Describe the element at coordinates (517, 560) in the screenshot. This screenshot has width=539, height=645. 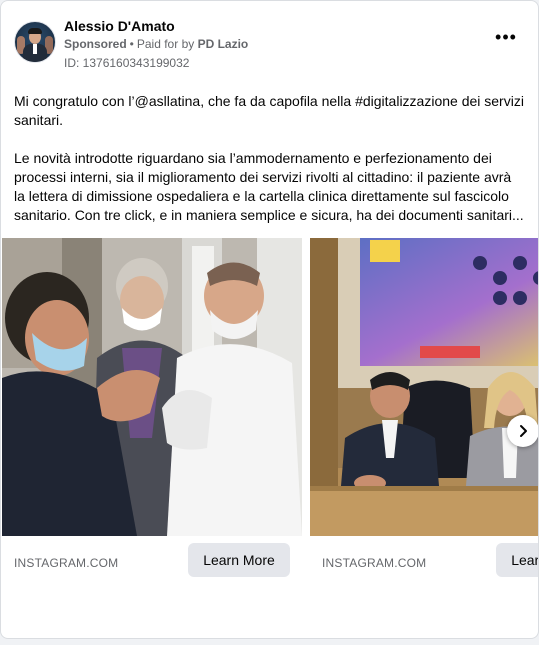
I see `learn-more-button-2: Learn More` at that location.